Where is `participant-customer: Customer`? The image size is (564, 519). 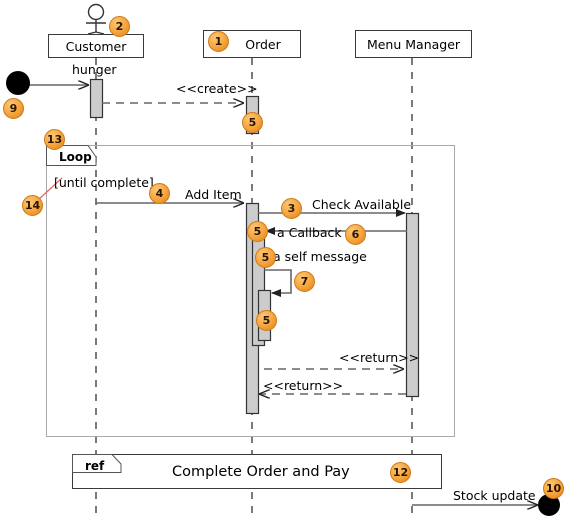
participant-customer: Customer is located at coordinates (96, 46).